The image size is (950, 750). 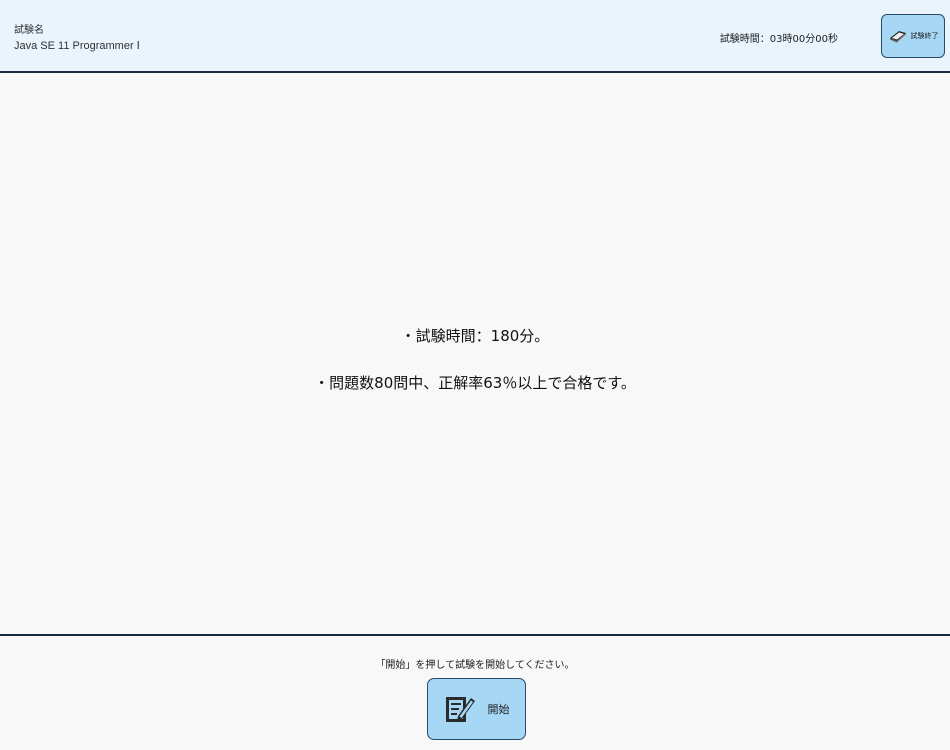 What do you see at coordinates (475, 665) in the screenshot?
I see `start-instruction: 「開始」を押して試験を開始してください。` at bounding box center [475, 665].